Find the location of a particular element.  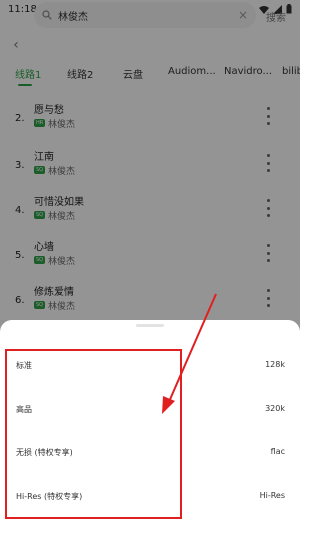

quality-option-value: flac is located at coordinates (277, 451).